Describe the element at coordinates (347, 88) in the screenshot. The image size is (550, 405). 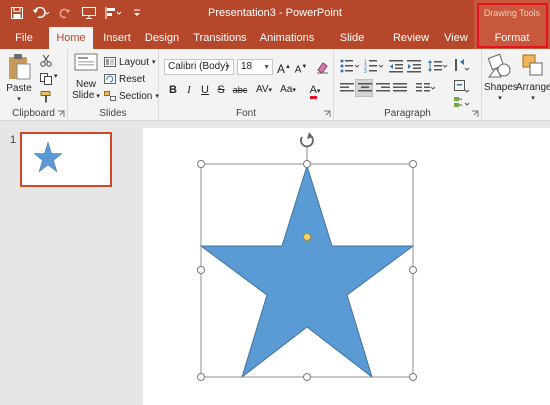
I see `align-left-icon` at that location.